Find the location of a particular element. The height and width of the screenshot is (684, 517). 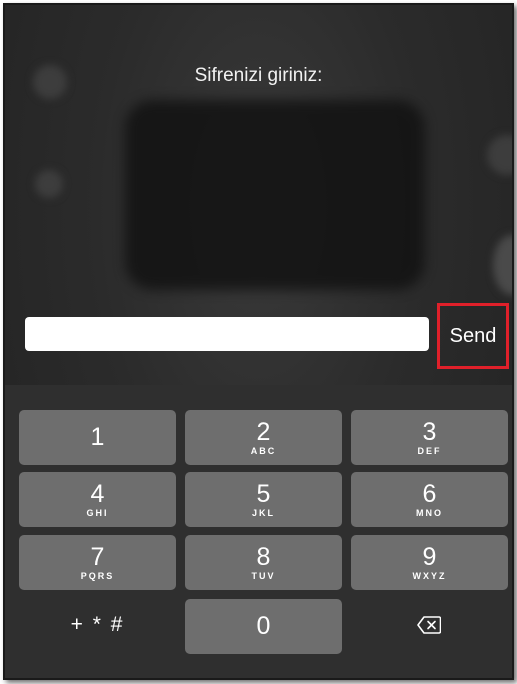

key-number: 6 is located at coordinates (429, 494).